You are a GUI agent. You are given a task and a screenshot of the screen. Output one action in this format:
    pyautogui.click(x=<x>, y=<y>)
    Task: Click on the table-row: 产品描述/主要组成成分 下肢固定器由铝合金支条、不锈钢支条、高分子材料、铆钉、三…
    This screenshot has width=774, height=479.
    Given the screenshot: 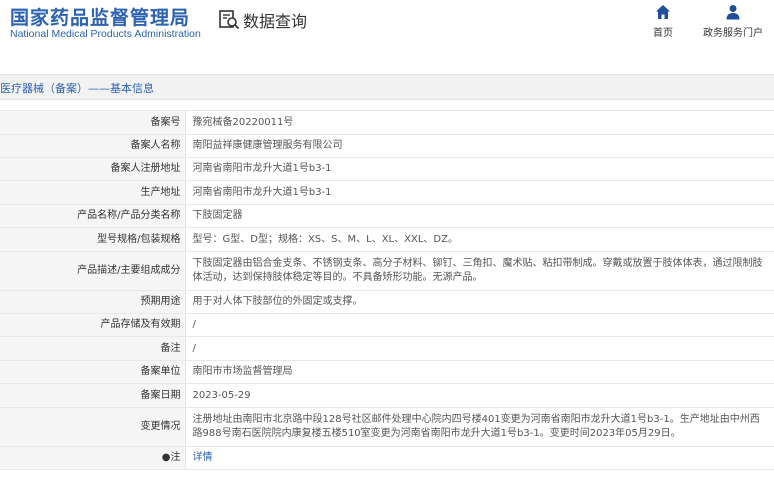 What is the action you would take?
    pyautogui.click(x=387, y=271)
    